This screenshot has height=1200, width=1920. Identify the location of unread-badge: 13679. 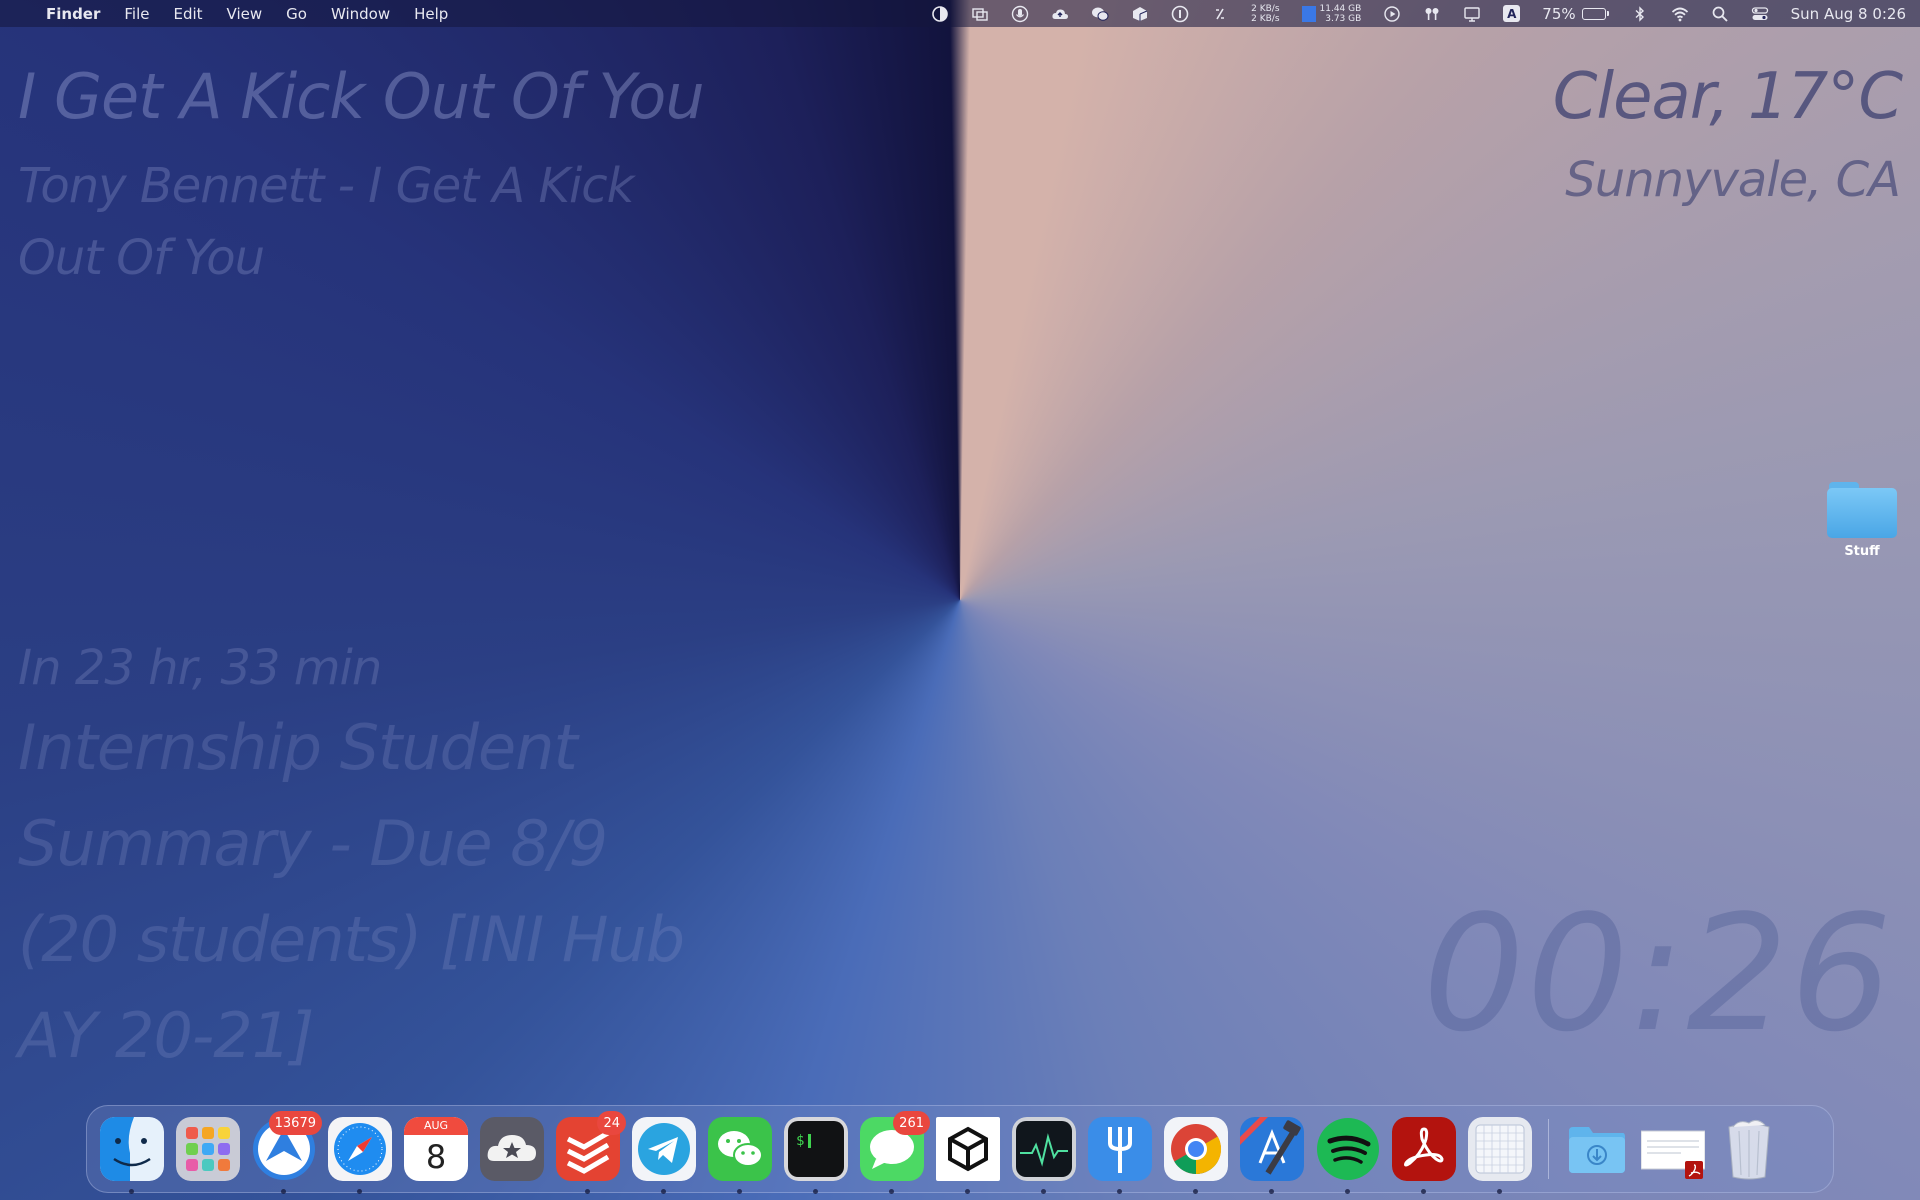
(295, 1123).